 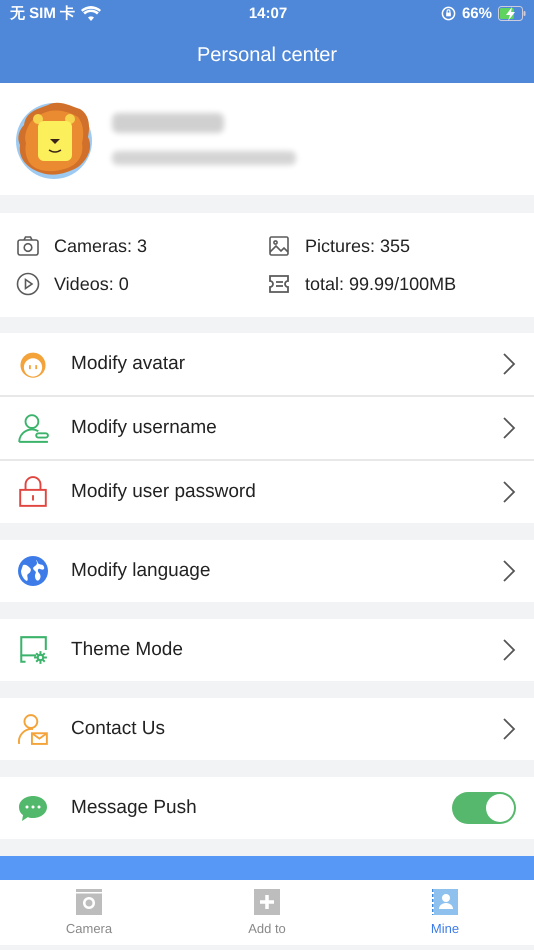 I want to click on lock-icon, so click(x=33, y=492).